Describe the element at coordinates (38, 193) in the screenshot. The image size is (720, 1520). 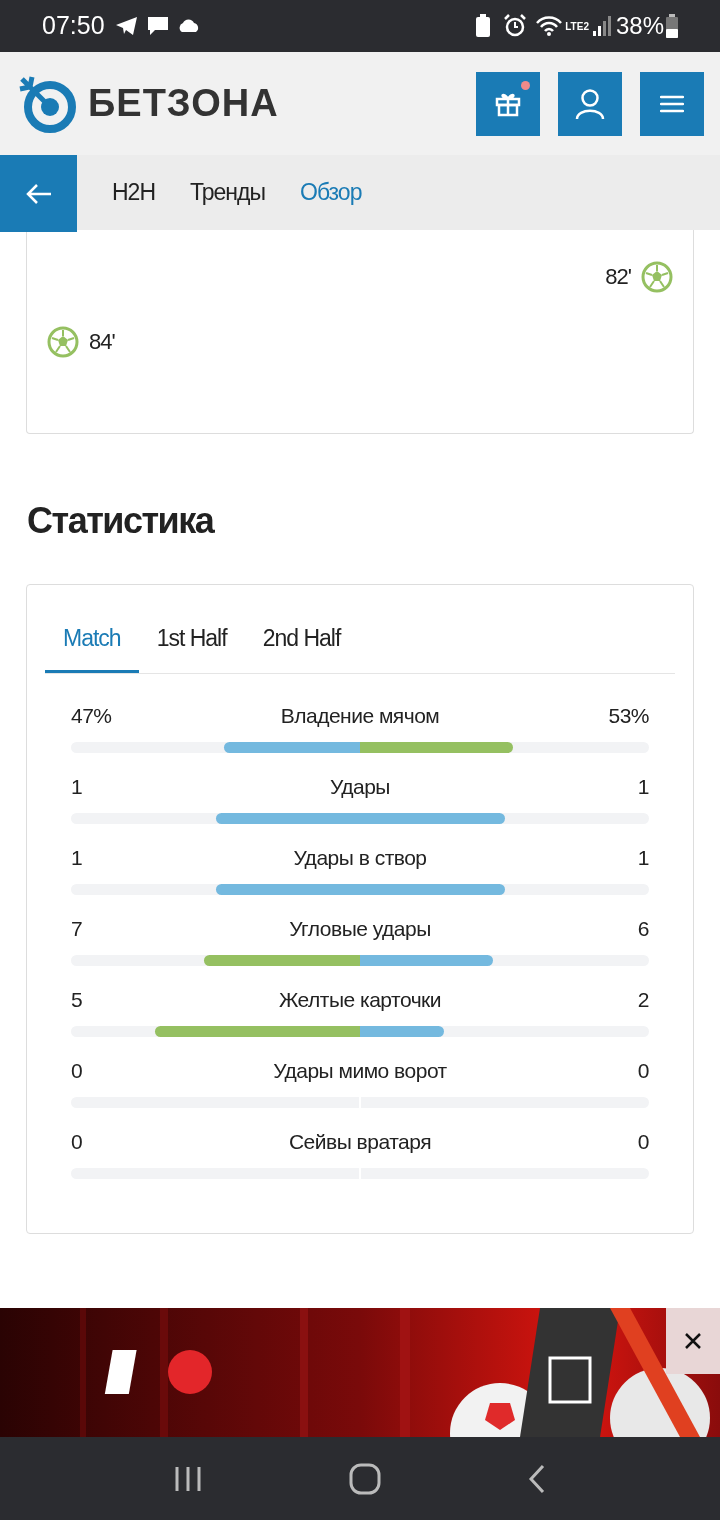
I see `back-arrow-icon` at that location.